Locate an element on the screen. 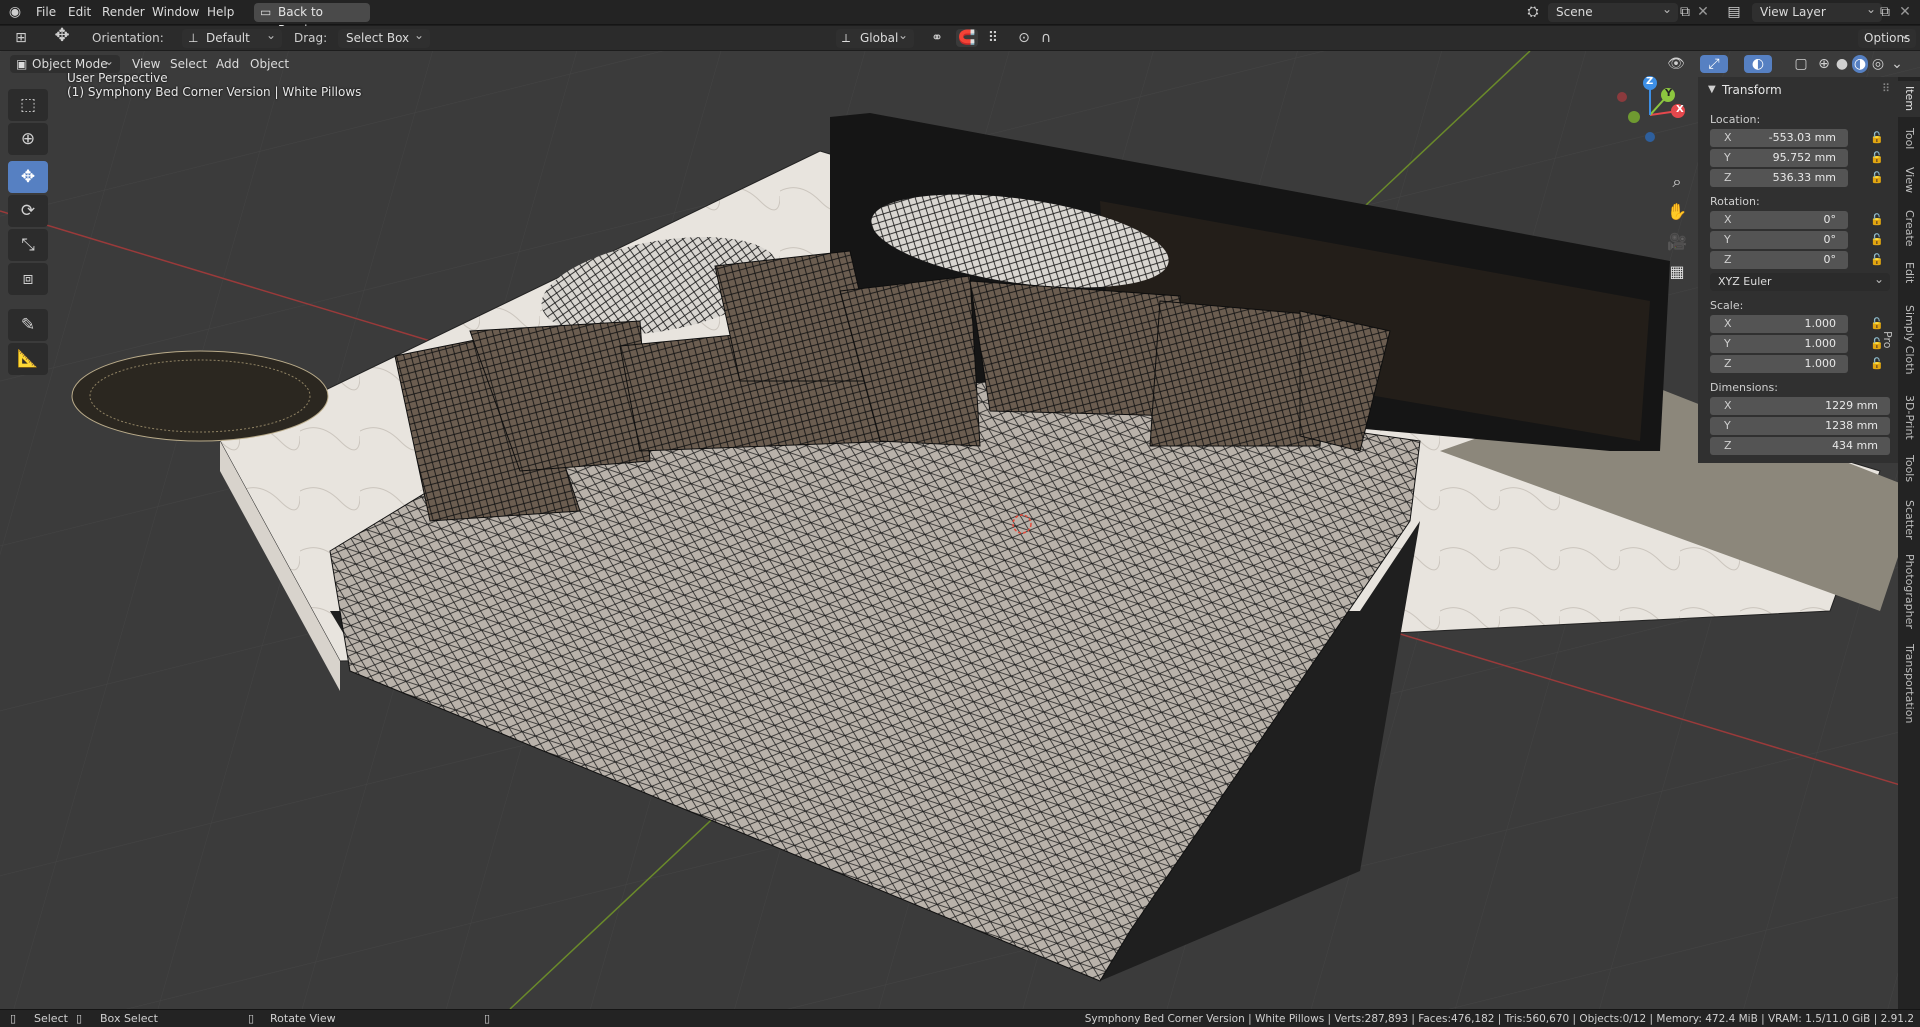  menu-object: Object is located at coordinates (269, 64).